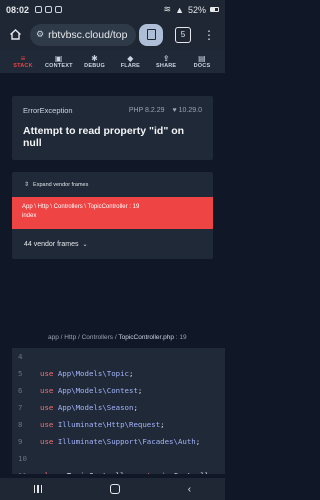 This screenshot has width=320, height=500. What do you see at coordinates (146, 110) in the screenshot?
I see `php-version: PHP 8.2.29` at bounding box center [146, 110].